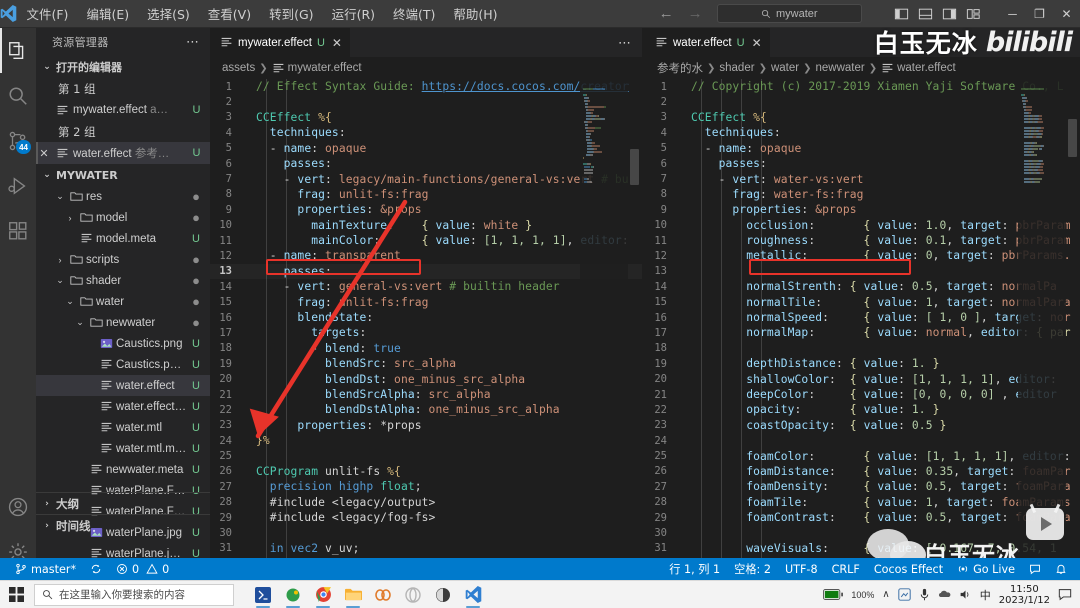 The image size is (1080, 608). What do you see at coordinates (944, 594) in the screenshot?
I see `onedrive-icon` at bounding box center [944, 594].